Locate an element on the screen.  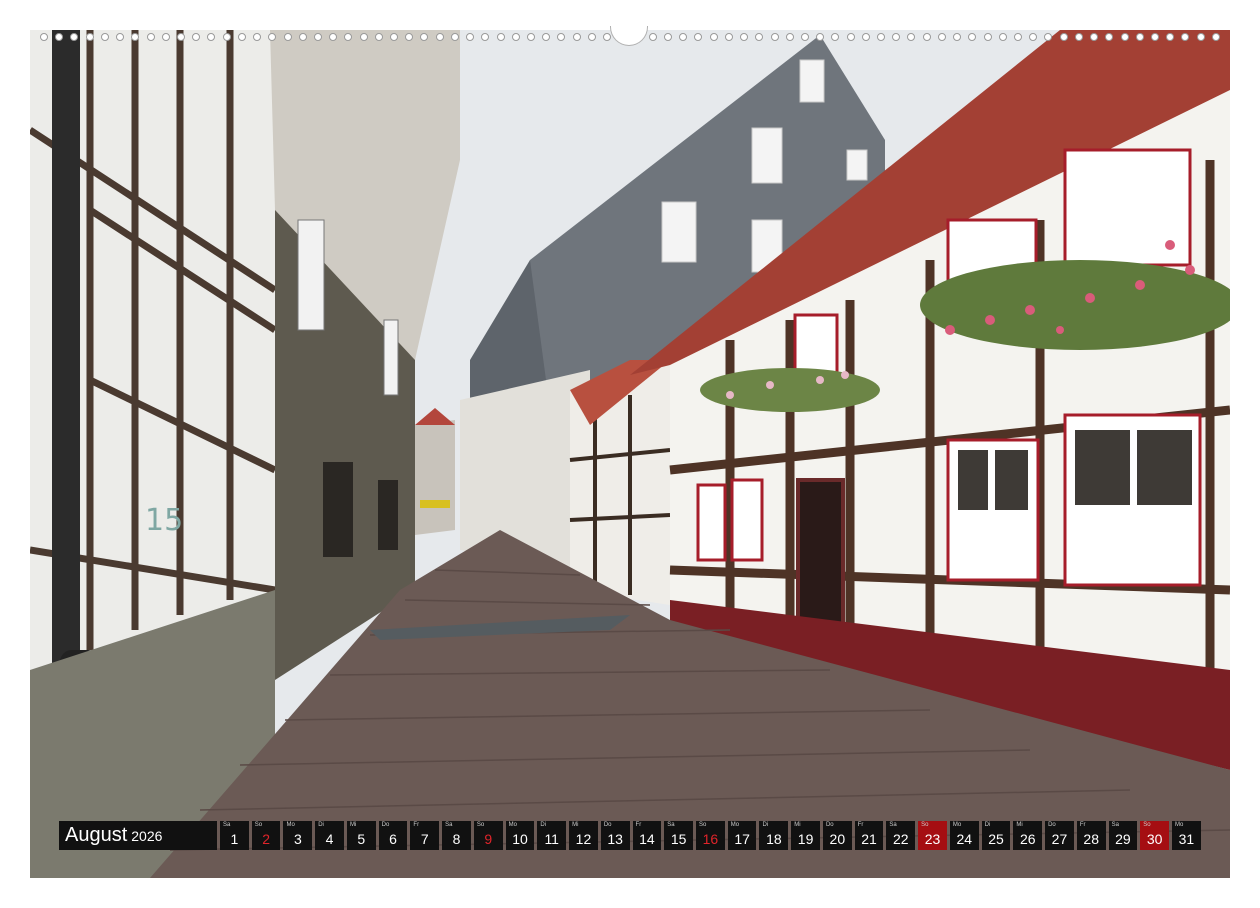
day-cell: Mi 19 is located at coordinates (805, 835).